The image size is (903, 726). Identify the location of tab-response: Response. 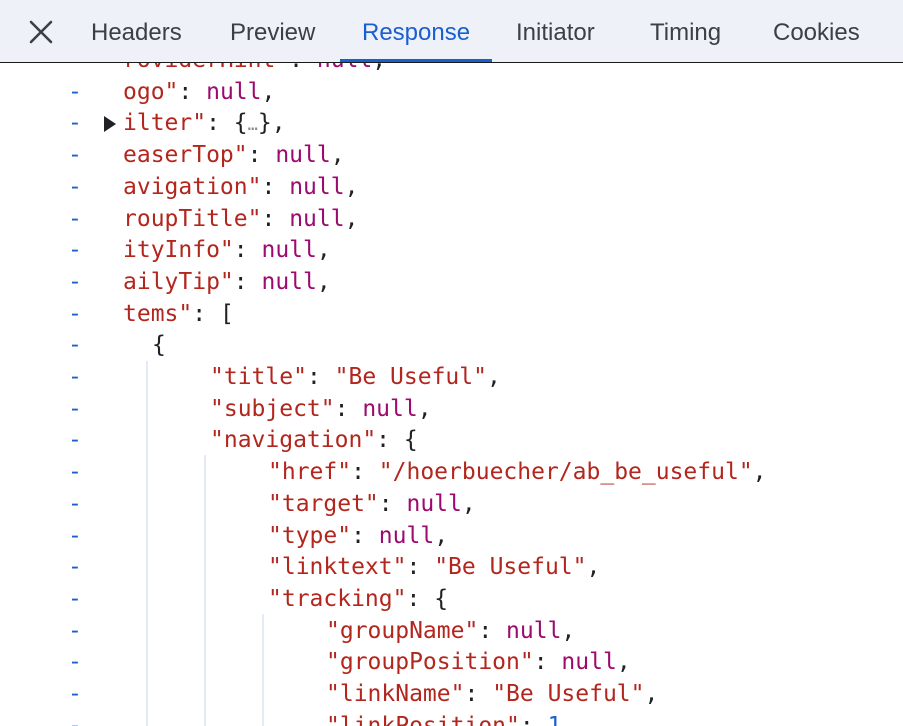
(416, 31).